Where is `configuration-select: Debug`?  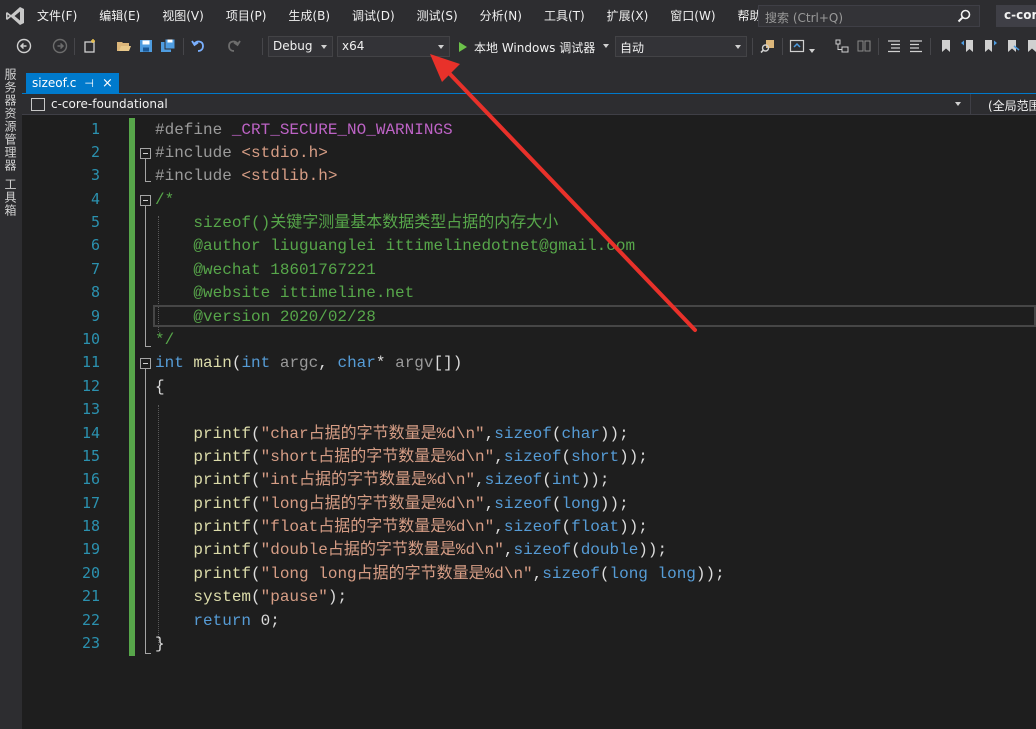
configuration-select: Debug is located at coordinates (300, 46).